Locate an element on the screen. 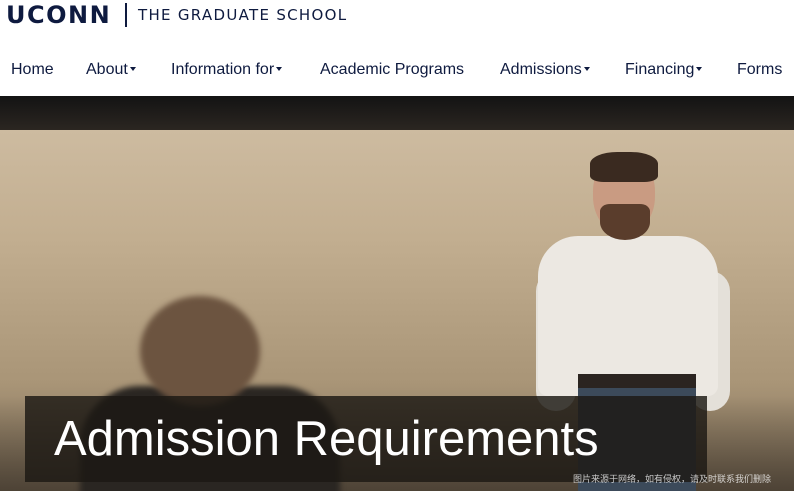  performer-hair is located at coordinates (624, 167).